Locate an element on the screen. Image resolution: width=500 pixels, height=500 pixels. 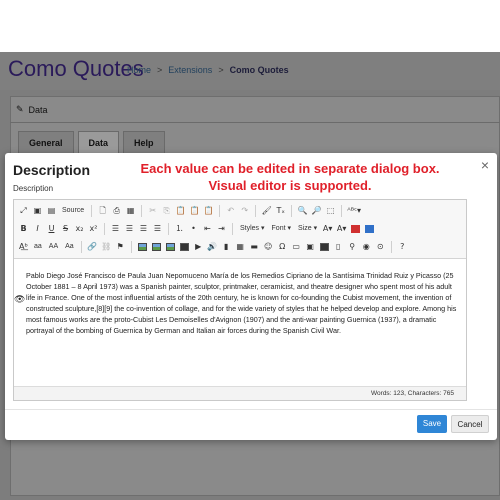
superscript-button: x² is located at coordinates (93, 229).